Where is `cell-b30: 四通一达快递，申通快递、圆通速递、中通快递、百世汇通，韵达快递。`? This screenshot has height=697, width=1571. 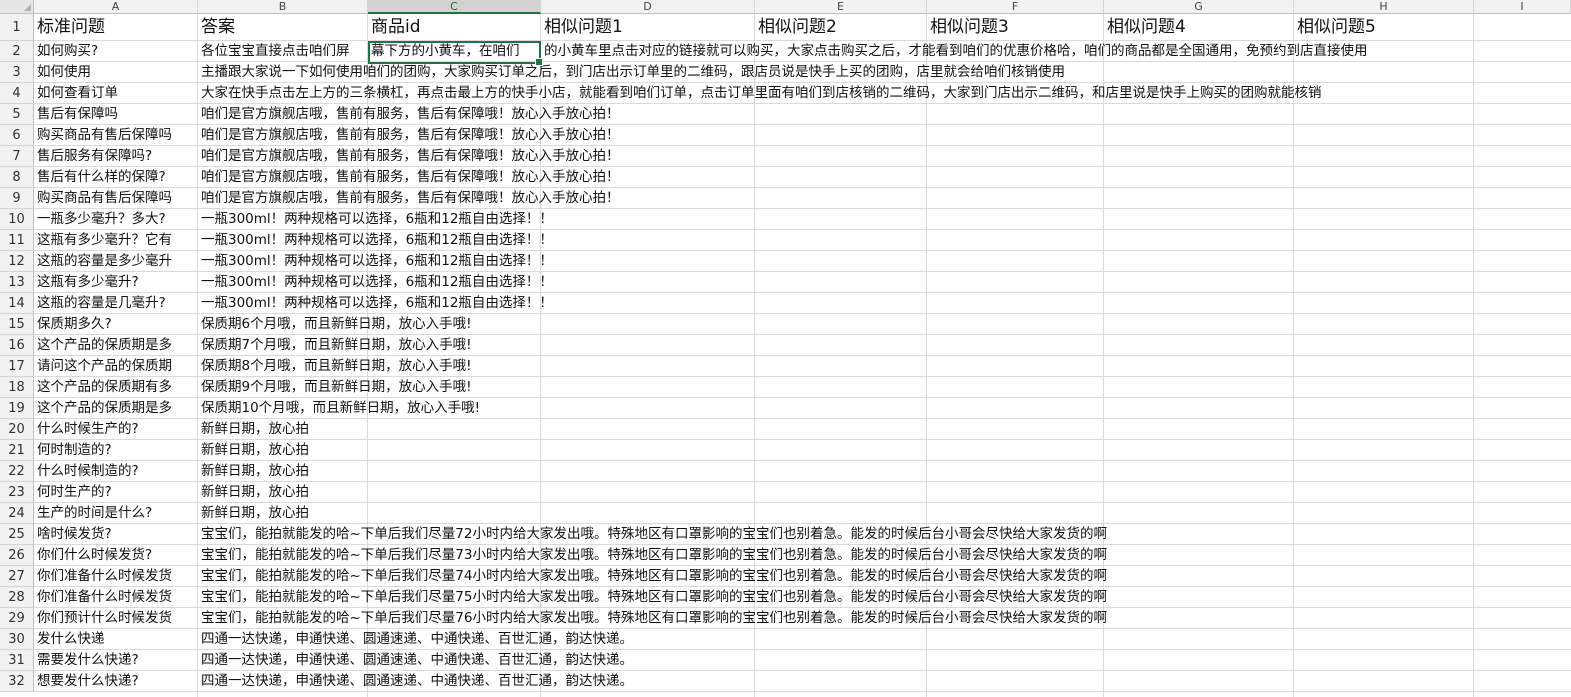 cell-b30: 四通一达快递，申通快递、圆通速递、中通快递、百世汇通，韵达快递。 is located at coordinates (415, 639).